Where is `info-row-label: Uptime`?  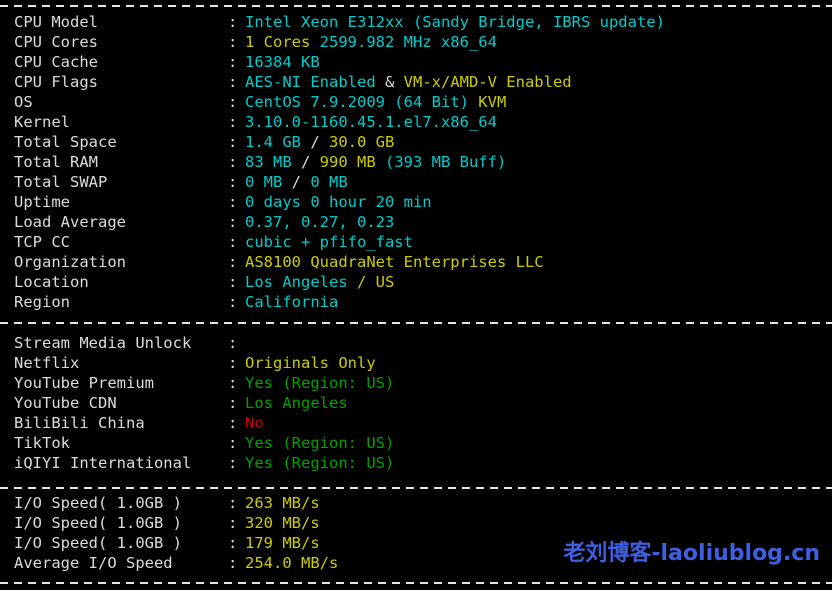 info-row-label: Uptime is located at coordinates (42, 202).